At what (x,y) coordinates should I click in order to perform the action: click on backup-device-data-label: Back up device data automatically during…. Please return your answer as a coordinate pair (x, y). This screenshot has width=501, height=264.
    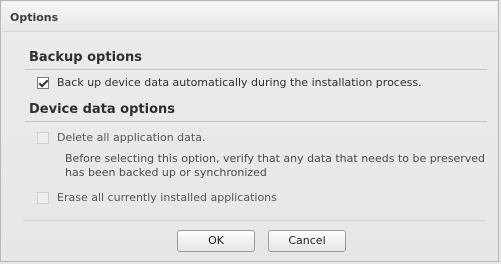
    Looking at the image, I should click on (239, 82).